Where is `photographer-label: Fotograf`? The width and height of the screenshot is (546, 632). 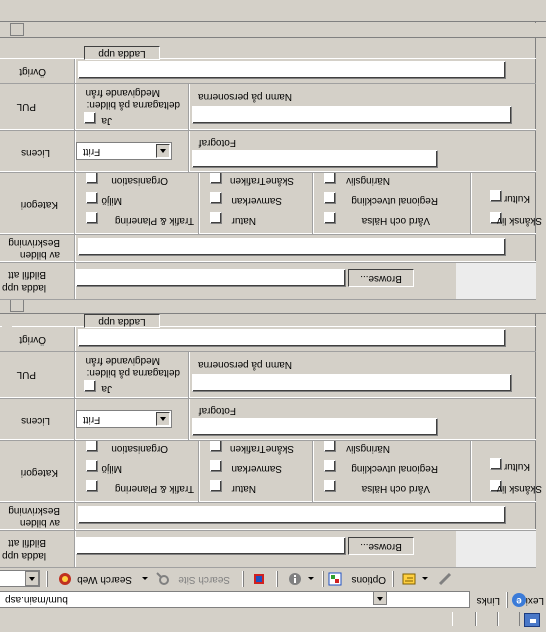 photographer-label: Fotograf is located at coordinates (217, 410).